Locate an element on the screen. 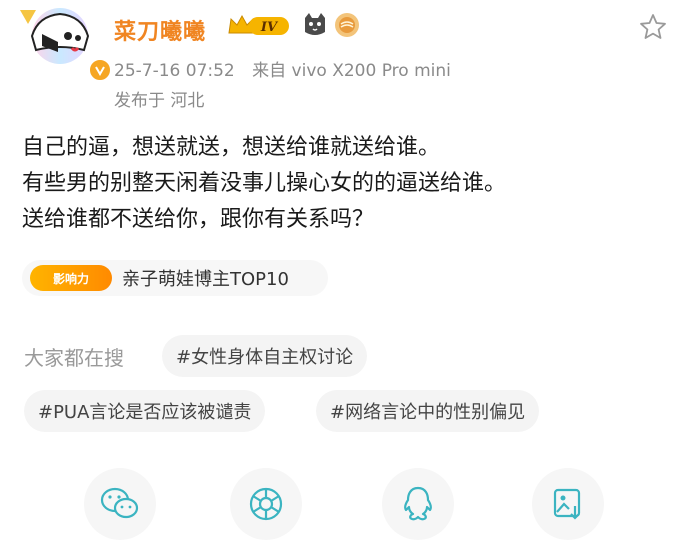 The image size is (690, 540). share-qq-button is located at coordinates (418, 504).